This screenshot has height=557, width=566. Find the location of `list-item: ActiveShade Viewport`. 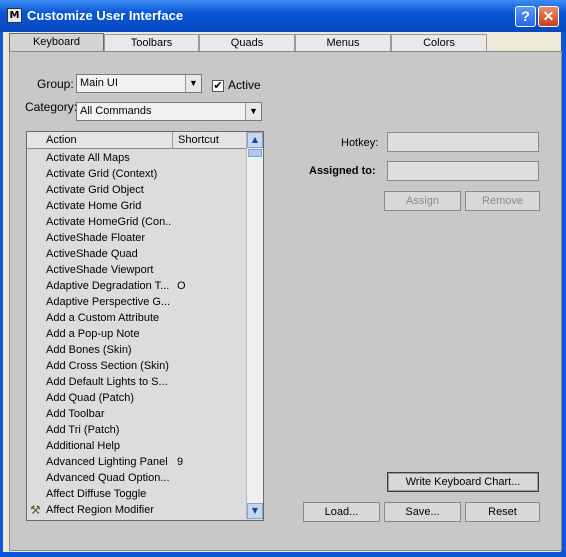

list-item: ActiveShade Viewport is located at coordinates (137, 270).